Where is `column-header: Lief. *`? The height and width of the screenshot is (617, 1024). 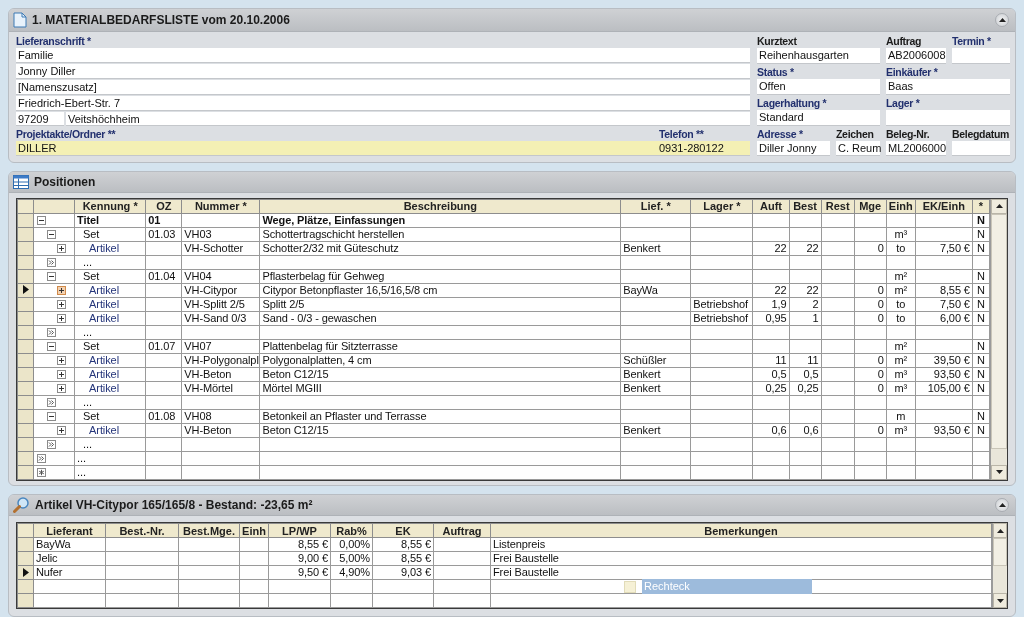
column-header: Lief. * is located at coordinates (655, 206).